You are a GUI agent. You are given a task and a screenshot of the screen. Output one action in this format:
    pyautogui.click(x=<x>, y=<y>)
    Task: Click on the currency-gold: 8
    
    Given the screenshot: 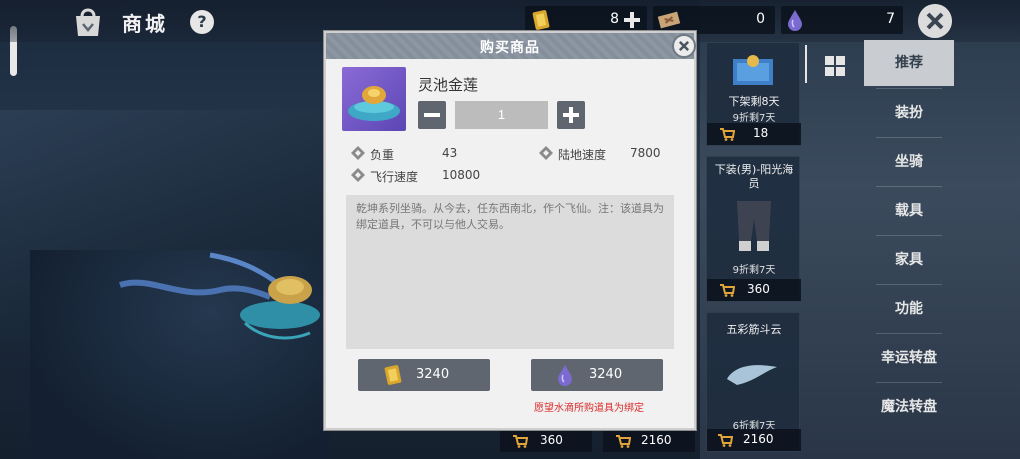 What is the action you would take?
    pyautogui.click(x=586, y=20)
    